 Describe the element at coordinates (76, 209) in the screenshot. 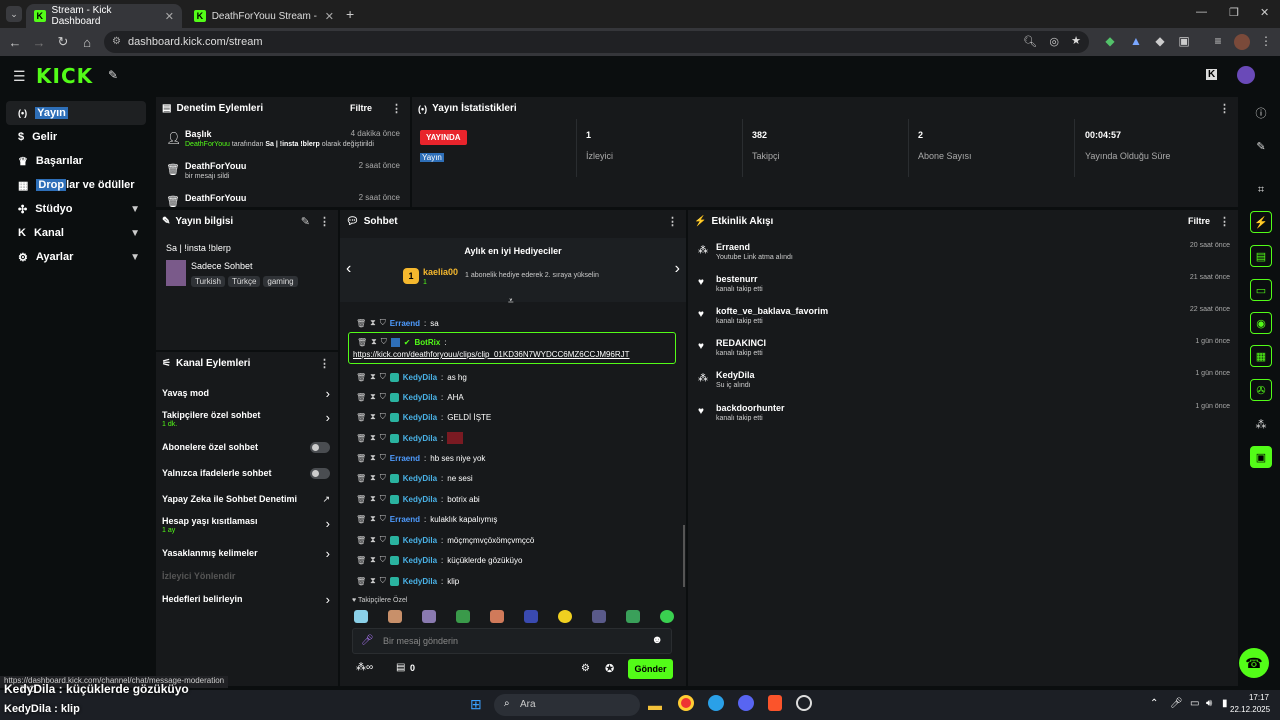

I see `sidebar-item-studio: ✣ Stüdyo ▼` at that location.